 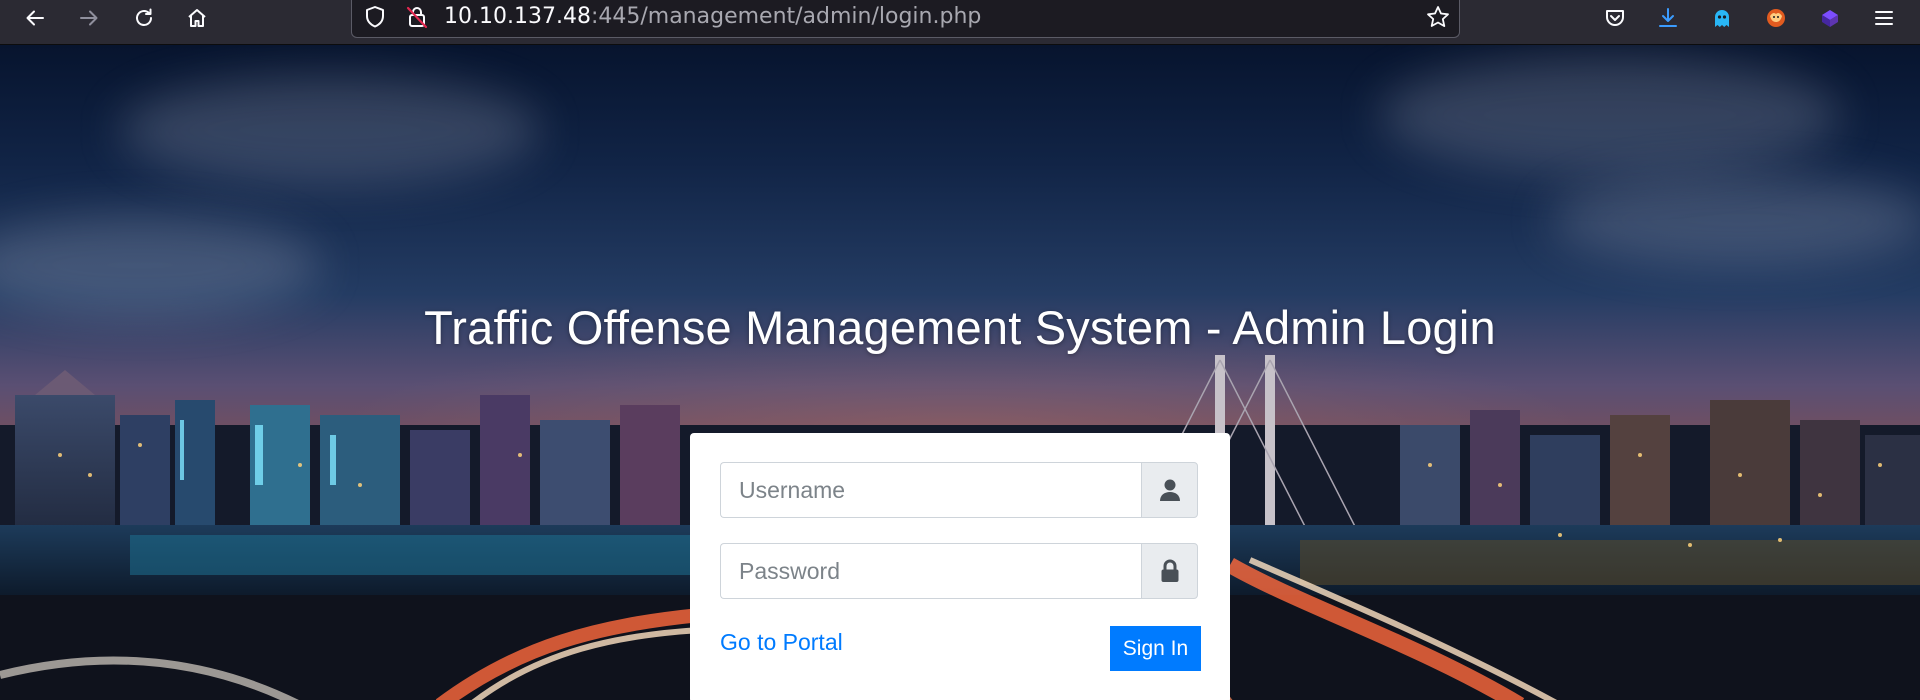 I want to click on username-group, so click(x=959, y=490).